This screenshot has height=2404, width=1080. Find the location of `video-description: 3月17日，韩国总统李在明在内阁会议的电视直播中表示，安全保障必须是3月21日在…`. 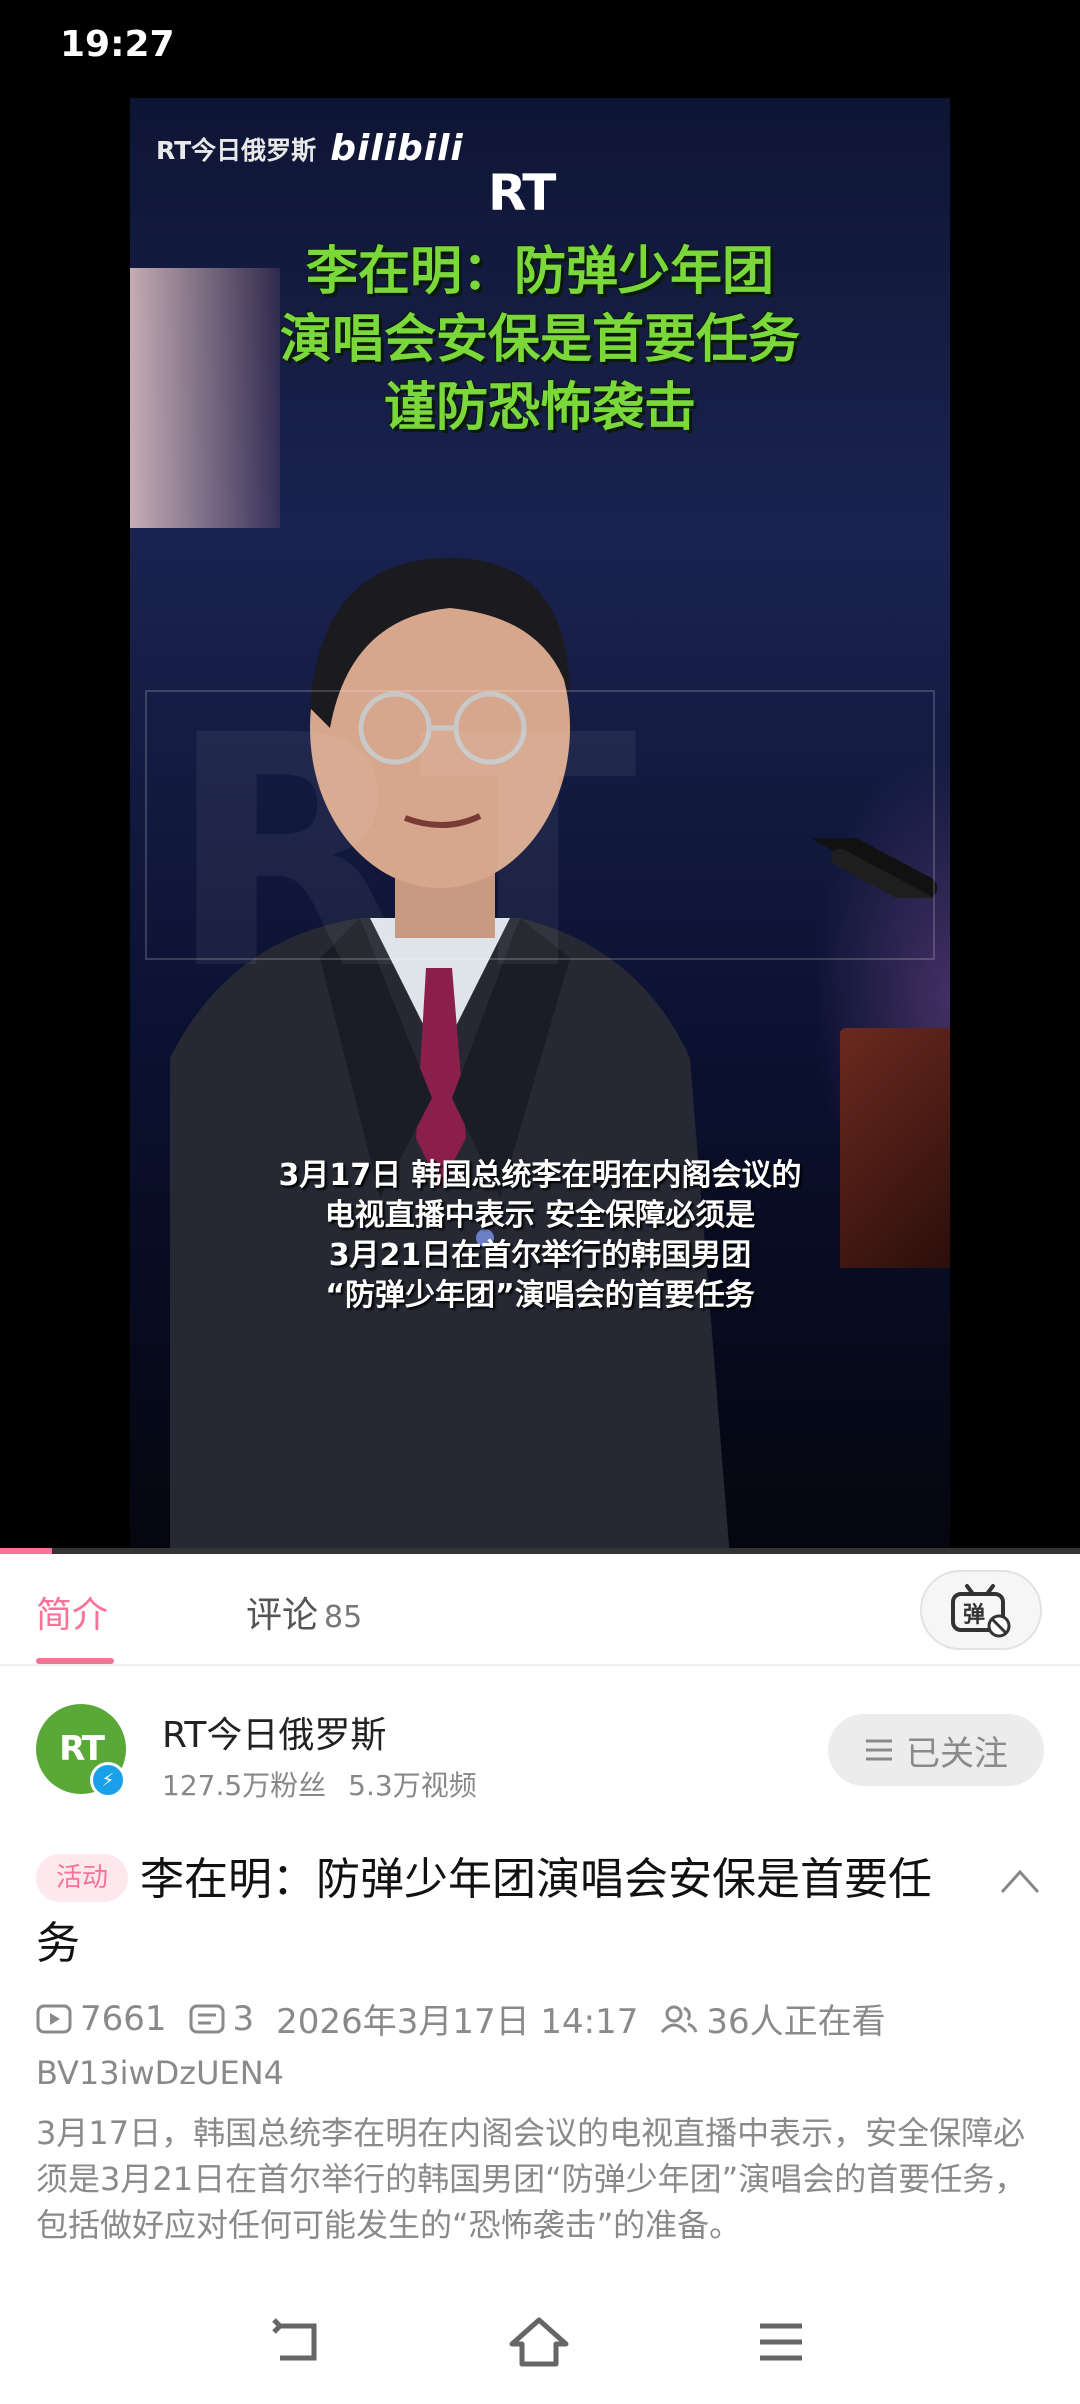

video-description: 3月17日，韩国总统李在明在内阁会议的电视直播中表示，安全保障必须是3月21日在… is located at coordinates (531, 2179).